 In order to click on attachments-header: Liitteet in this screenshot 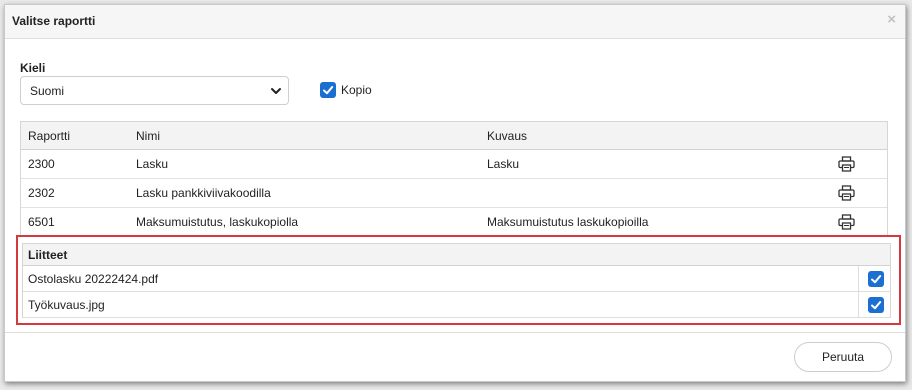, I will do `click(456, 255)`.